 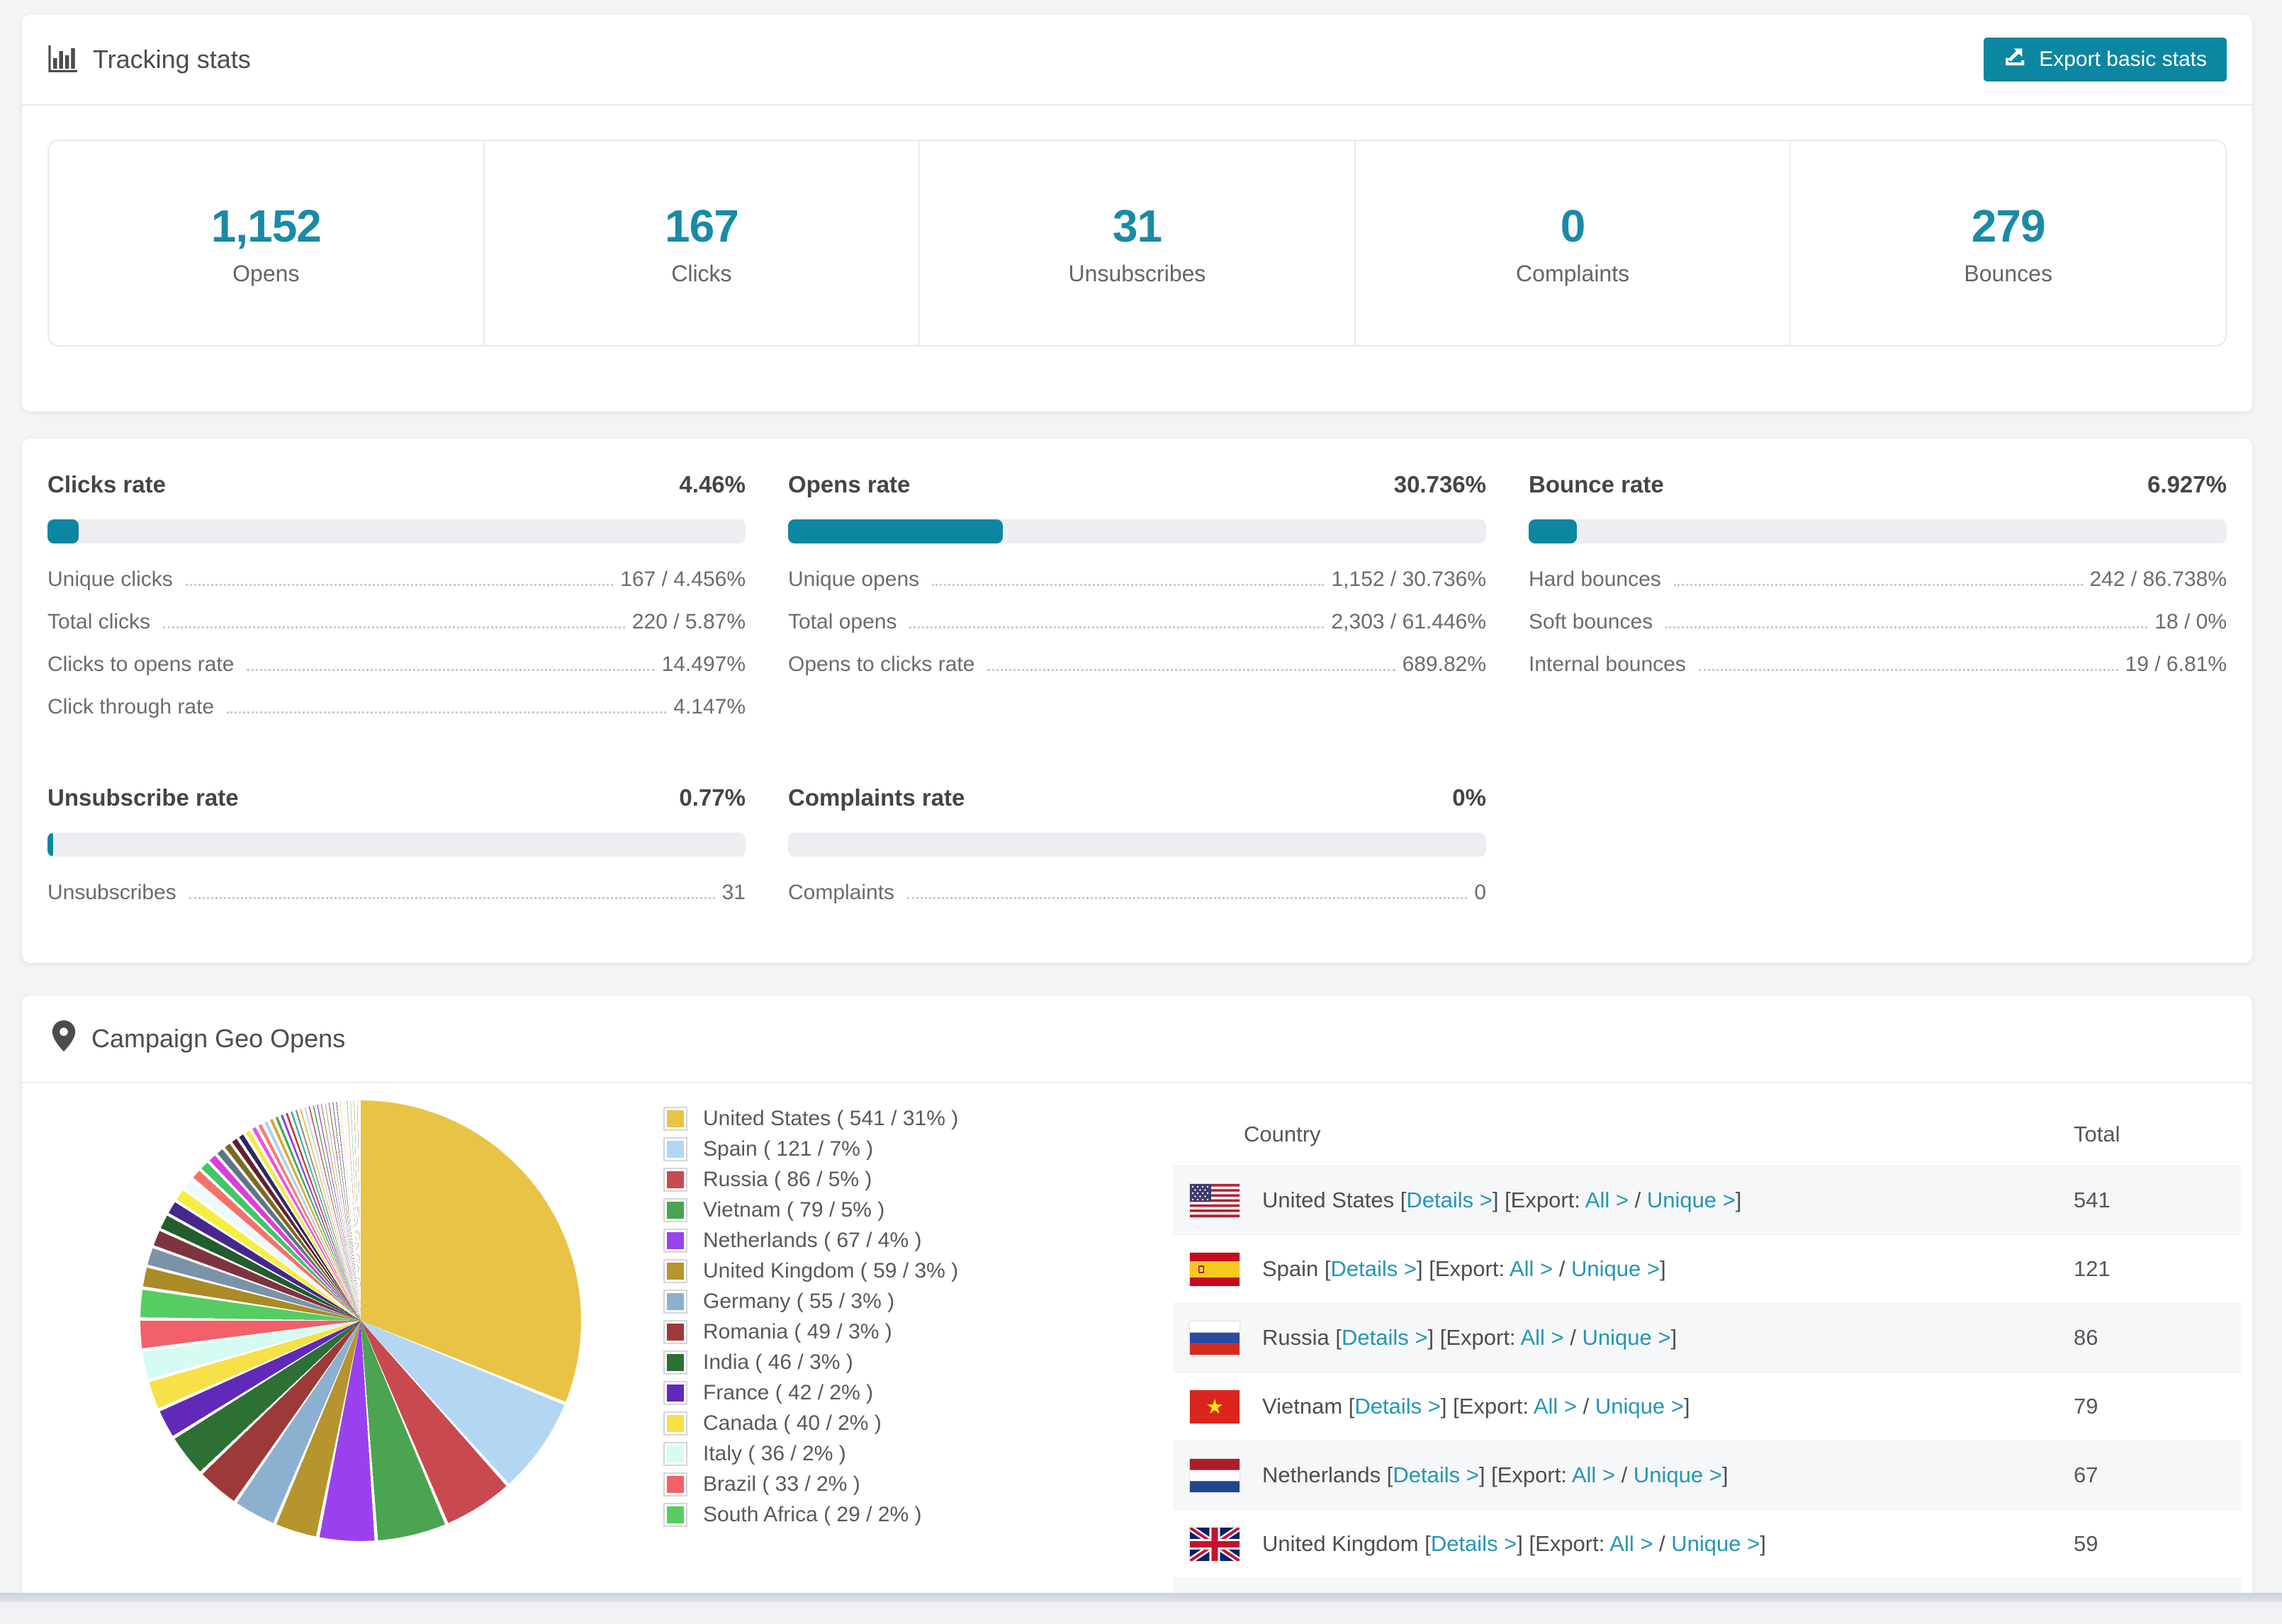 What do you see at coordinates (141, 665) in the screenshot?
I see `rate-stat-label: Clicks to opens rate` at bounding box center [141, 665].